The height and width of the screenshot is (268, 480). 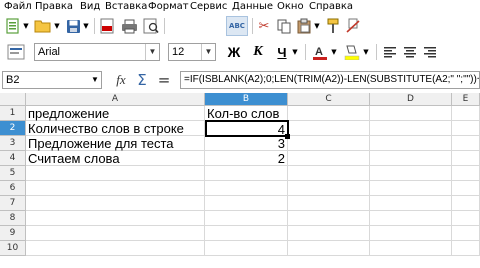 I want to click on column-header-d: D, so click(x=411, y=99).